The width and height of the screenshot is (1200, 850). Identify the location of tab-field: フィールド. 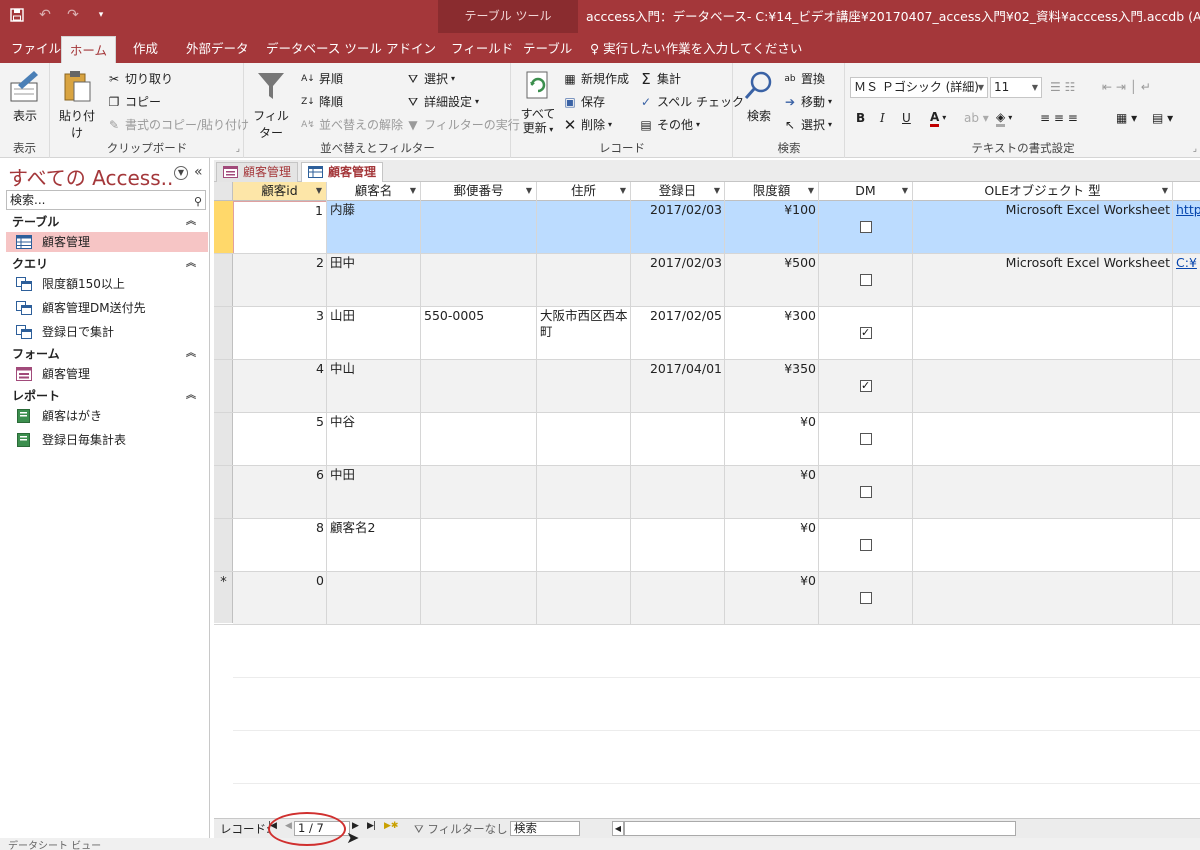
(482, 48).